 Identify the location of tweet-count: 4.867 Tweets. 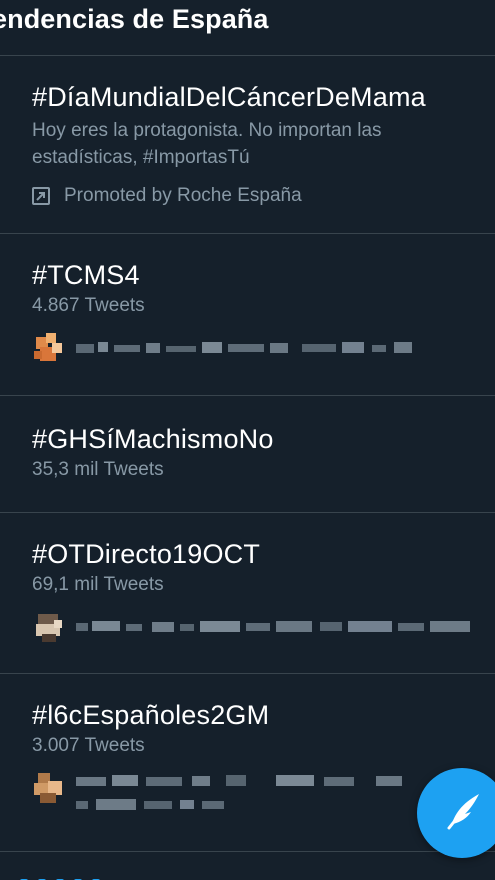
(88, 305).